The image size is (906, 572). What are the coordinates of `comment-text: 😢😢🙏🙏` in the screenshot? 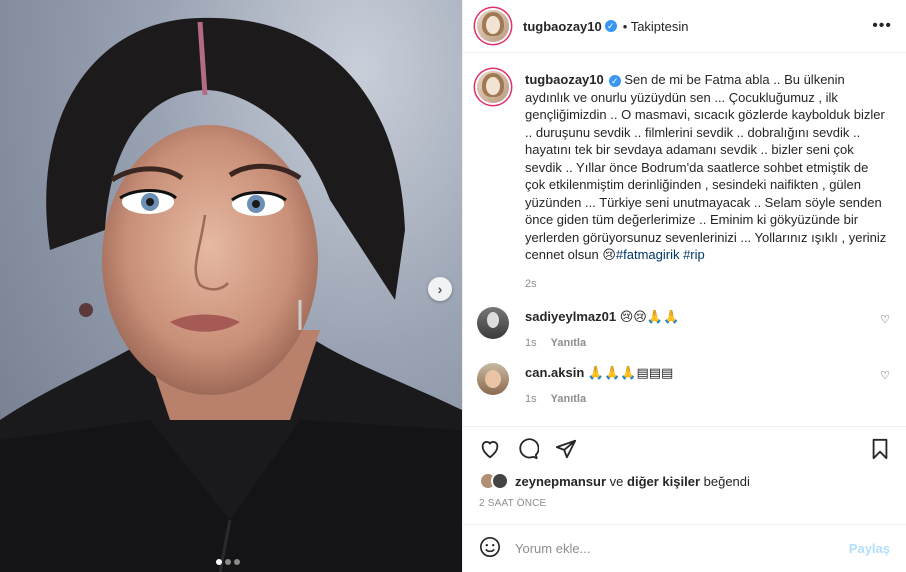 It's located at (649, 316).